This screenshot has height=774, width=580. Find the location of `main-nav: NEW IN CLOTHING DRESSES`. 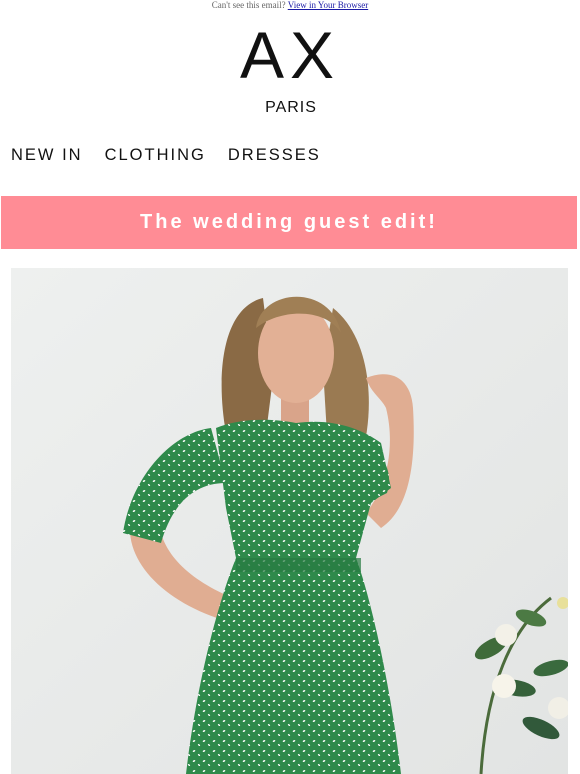

main-nav: NEW IN CLOTHING DRESSES is located at coordinates (166, 157).